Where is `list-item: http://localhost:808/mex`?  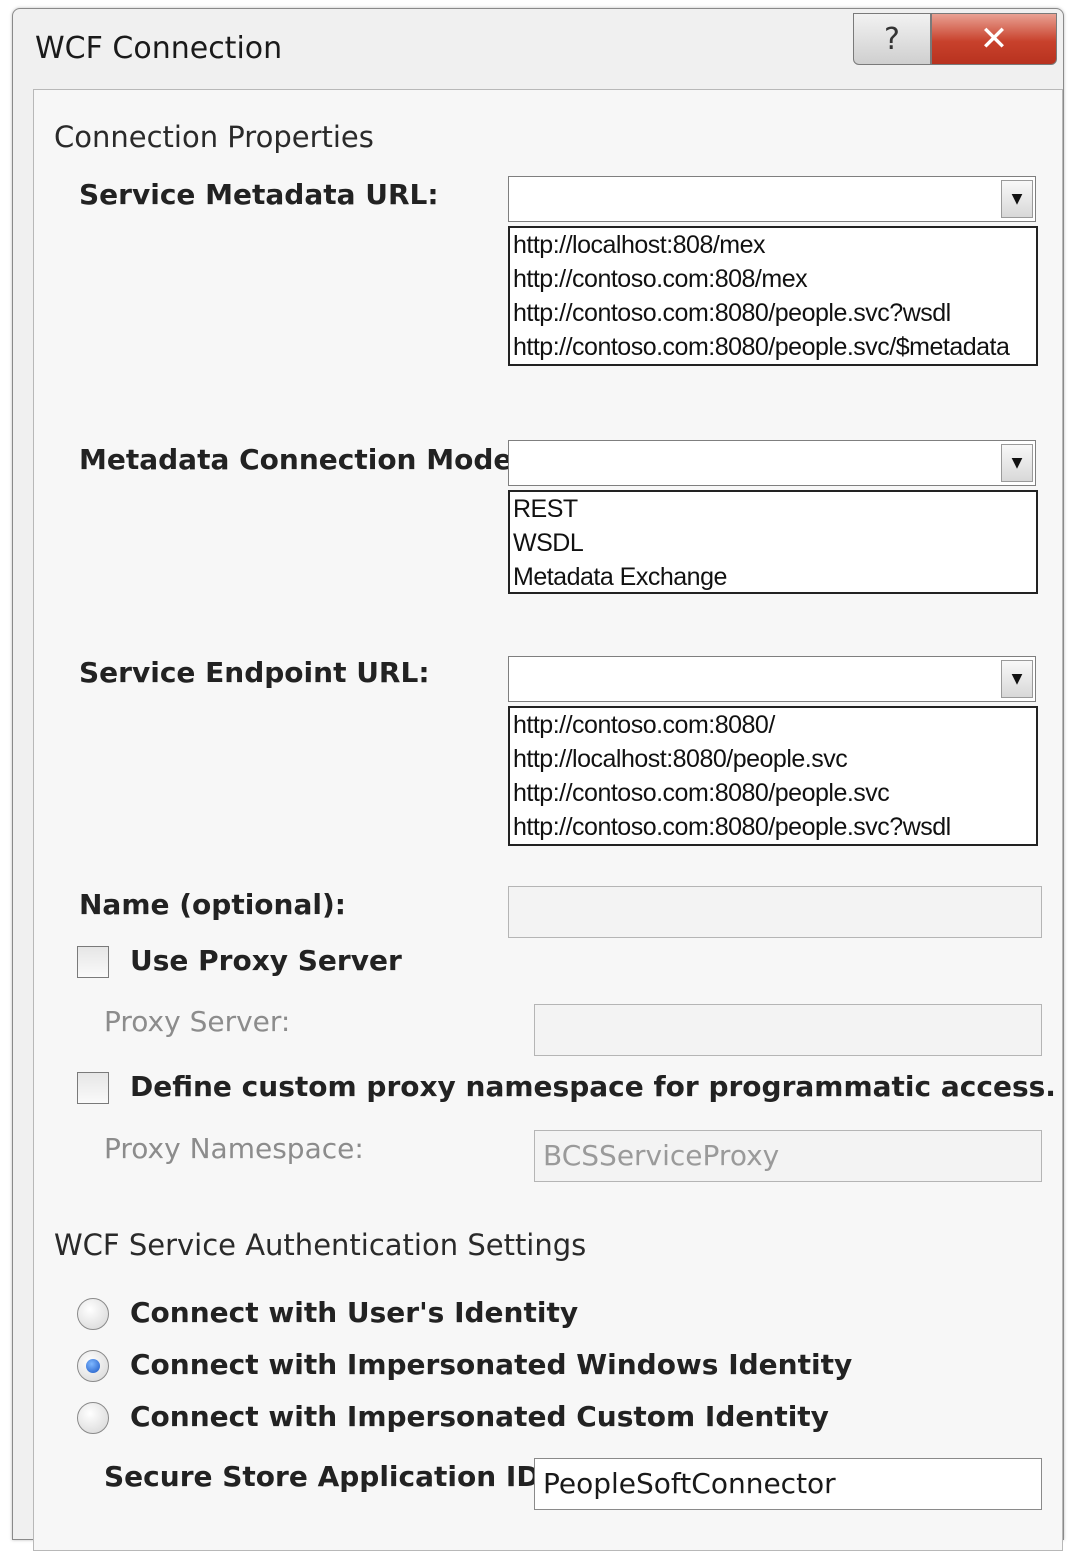 list-item: http://localhost:808/mex is located at coordinates (773, 245).